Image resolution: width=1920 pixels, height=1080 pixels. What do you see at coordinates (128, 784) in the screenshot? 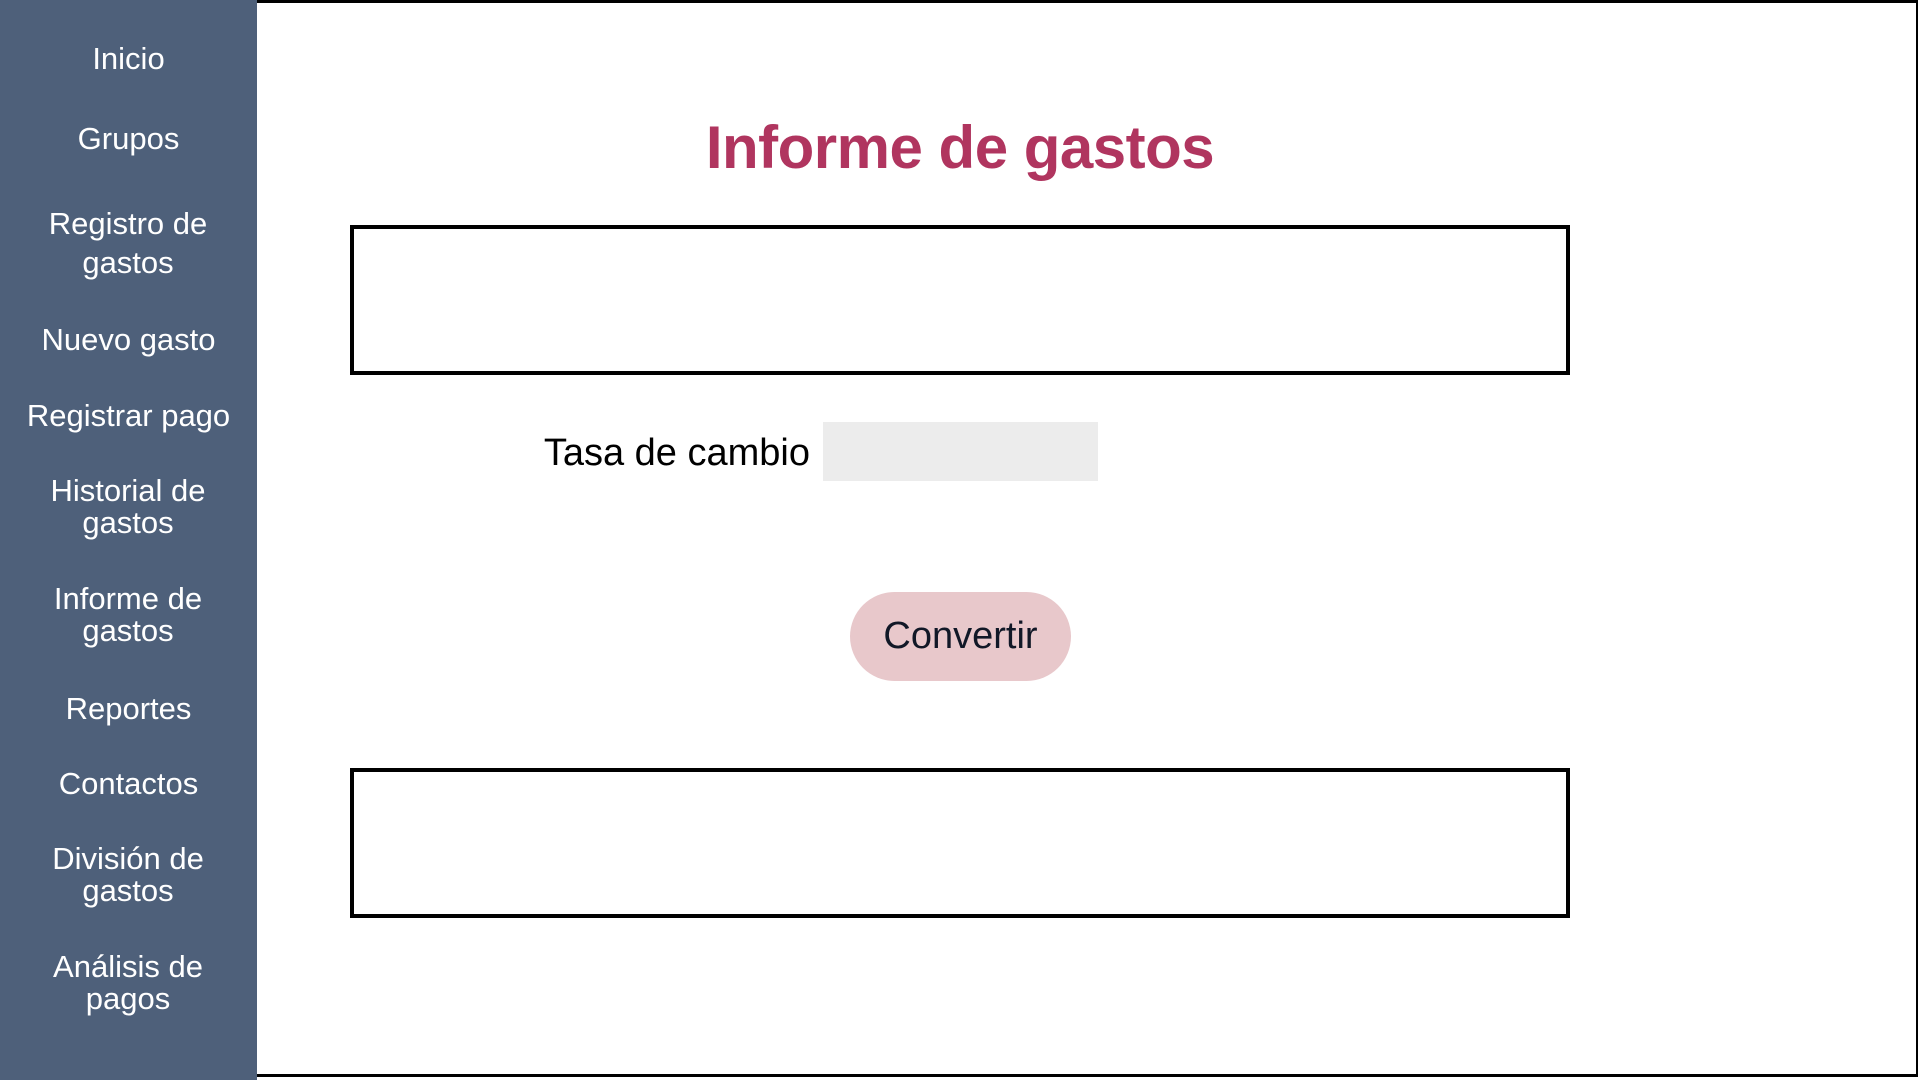
I see `sidebar-item-contactos: Contactos` at bounding box center [128, 784].